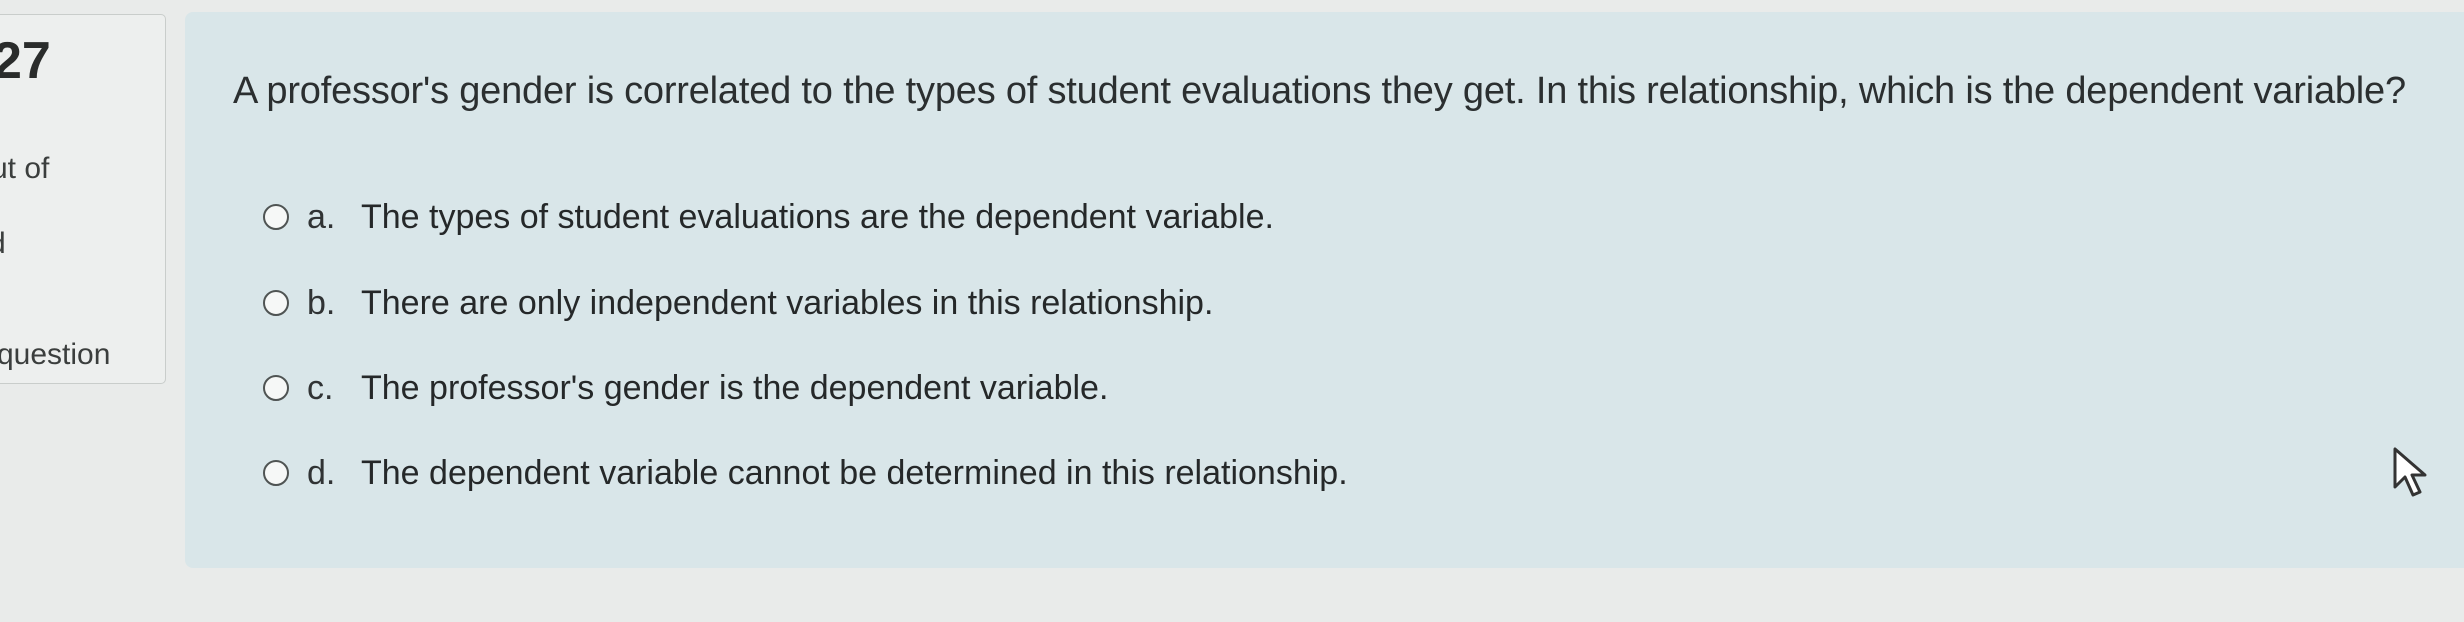 The height and width of the screenshot is (622, 2464). What do you see at coordinates (321, 472) in the screenshot?
I see `option-letter: d.` at bounding box center [321, 472].